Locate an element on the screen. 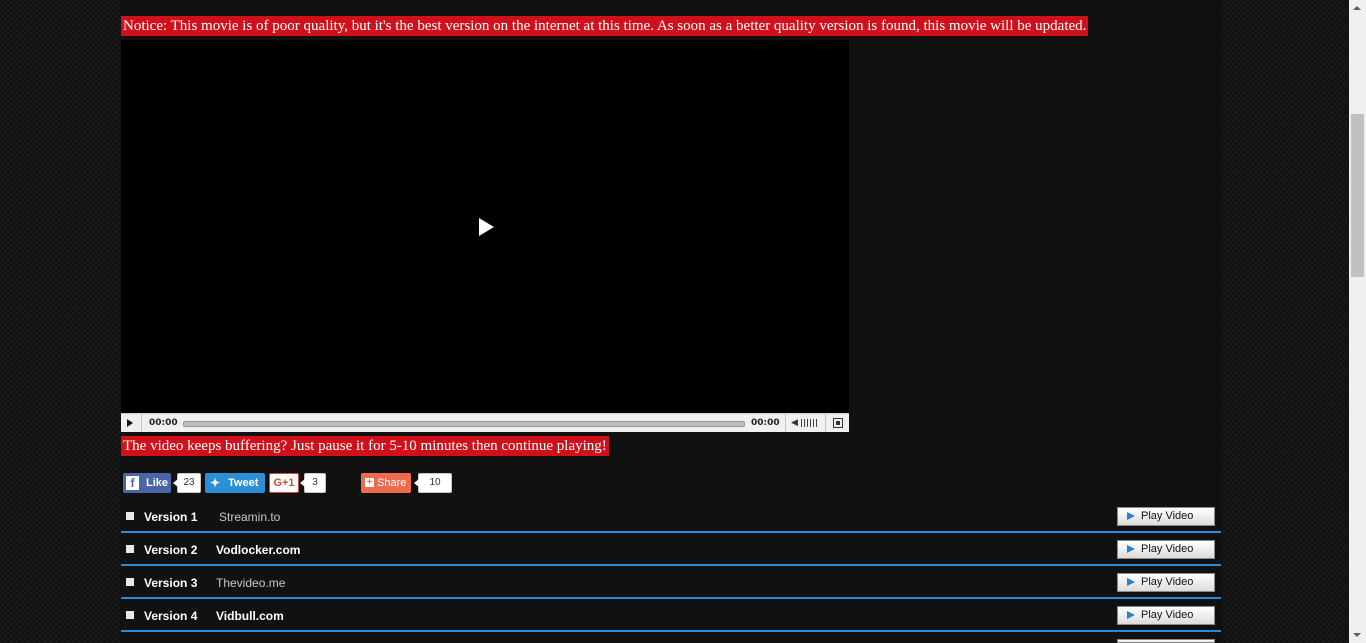 This screenshot has height=643, width=1366. facebook-icon: f is located at coordinates (132, 483).